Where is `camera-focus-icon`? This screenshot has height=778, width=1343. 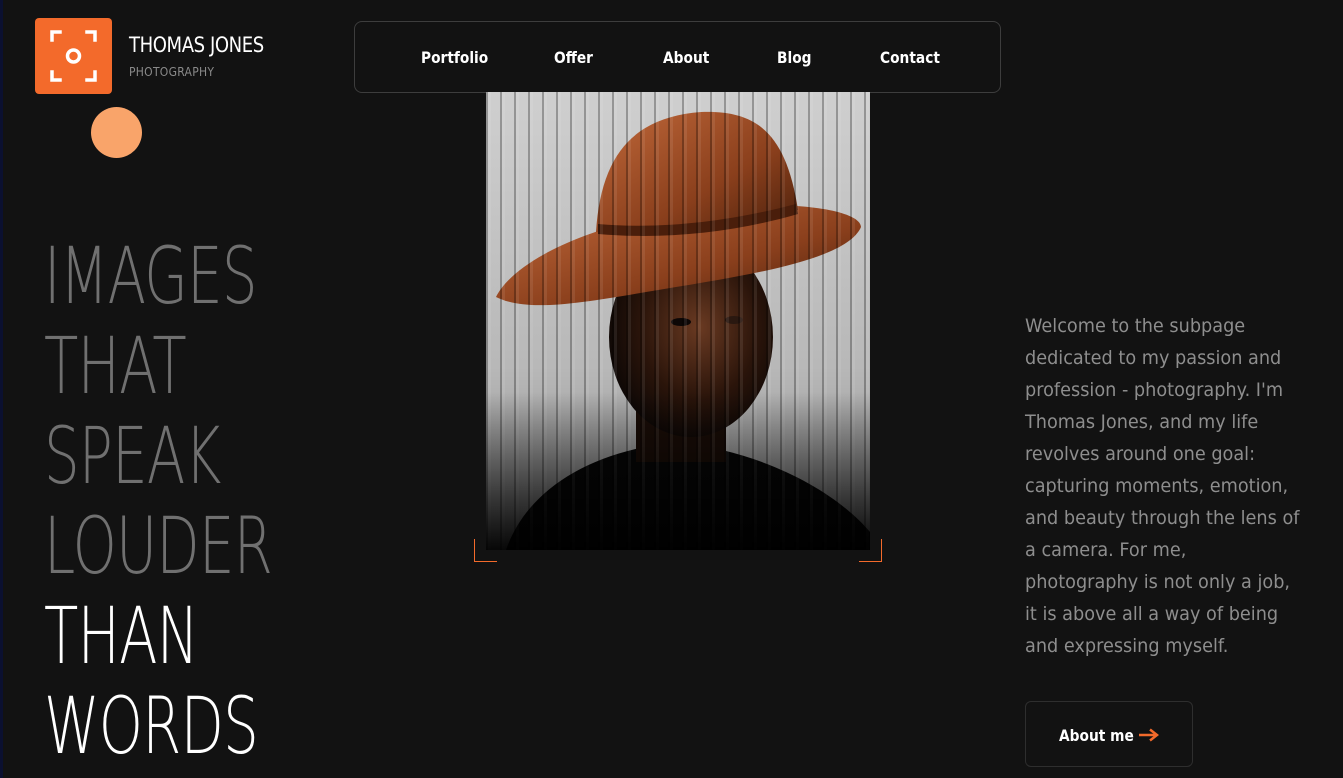 camera-focus-icon is located at coordinates (73, 56).